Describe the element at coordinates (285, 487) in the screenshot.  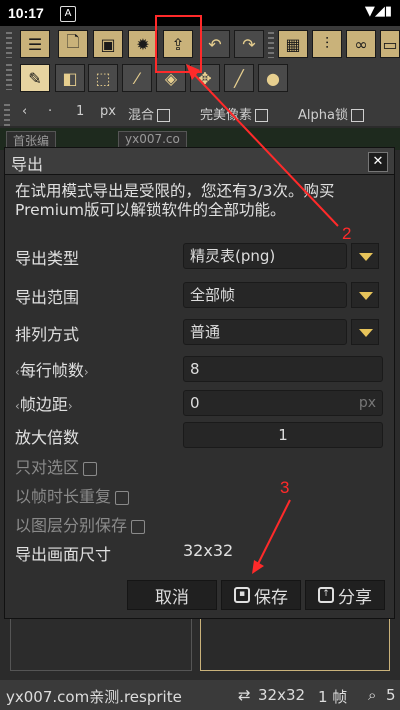
I see `step-3-label: 3` at that location.